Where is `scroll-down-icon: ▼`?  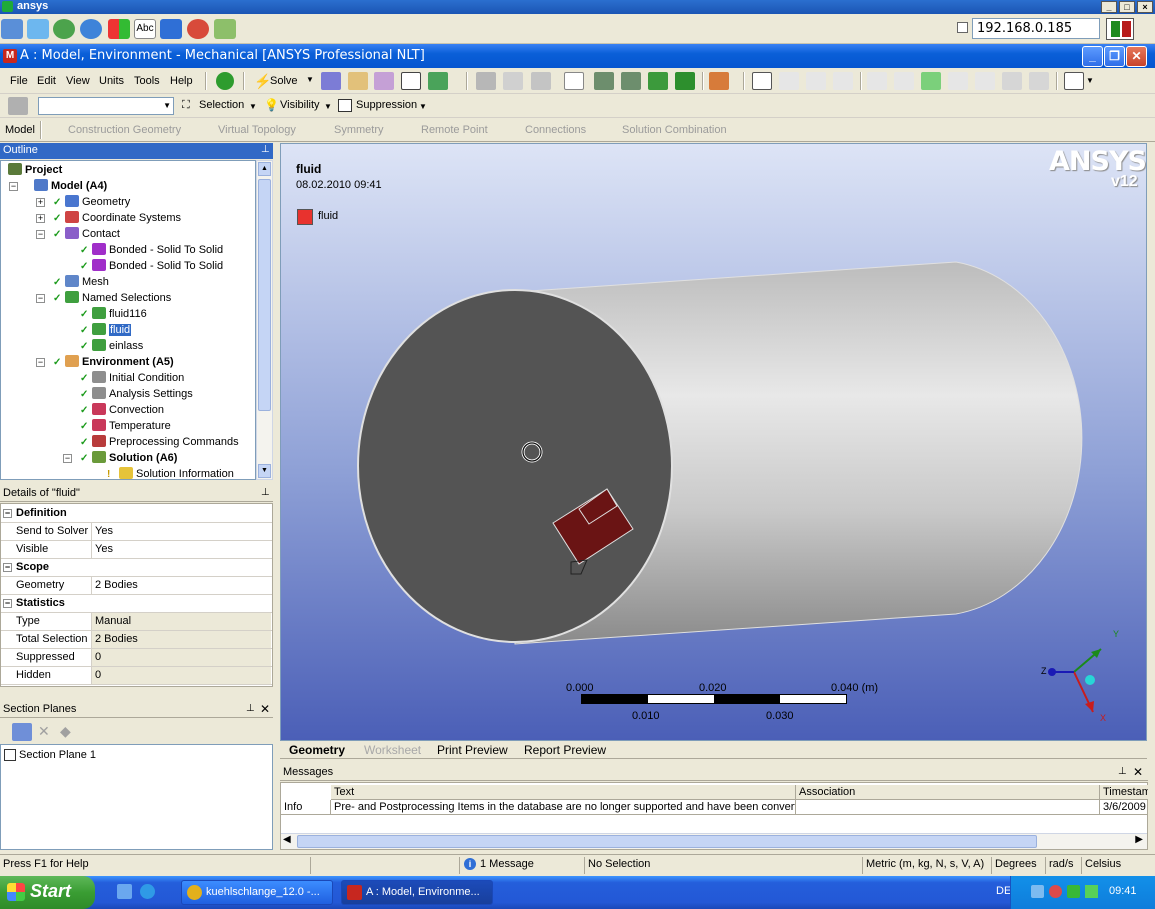 scroll-down-icon: ▼ is located at coordinates (264, 471).